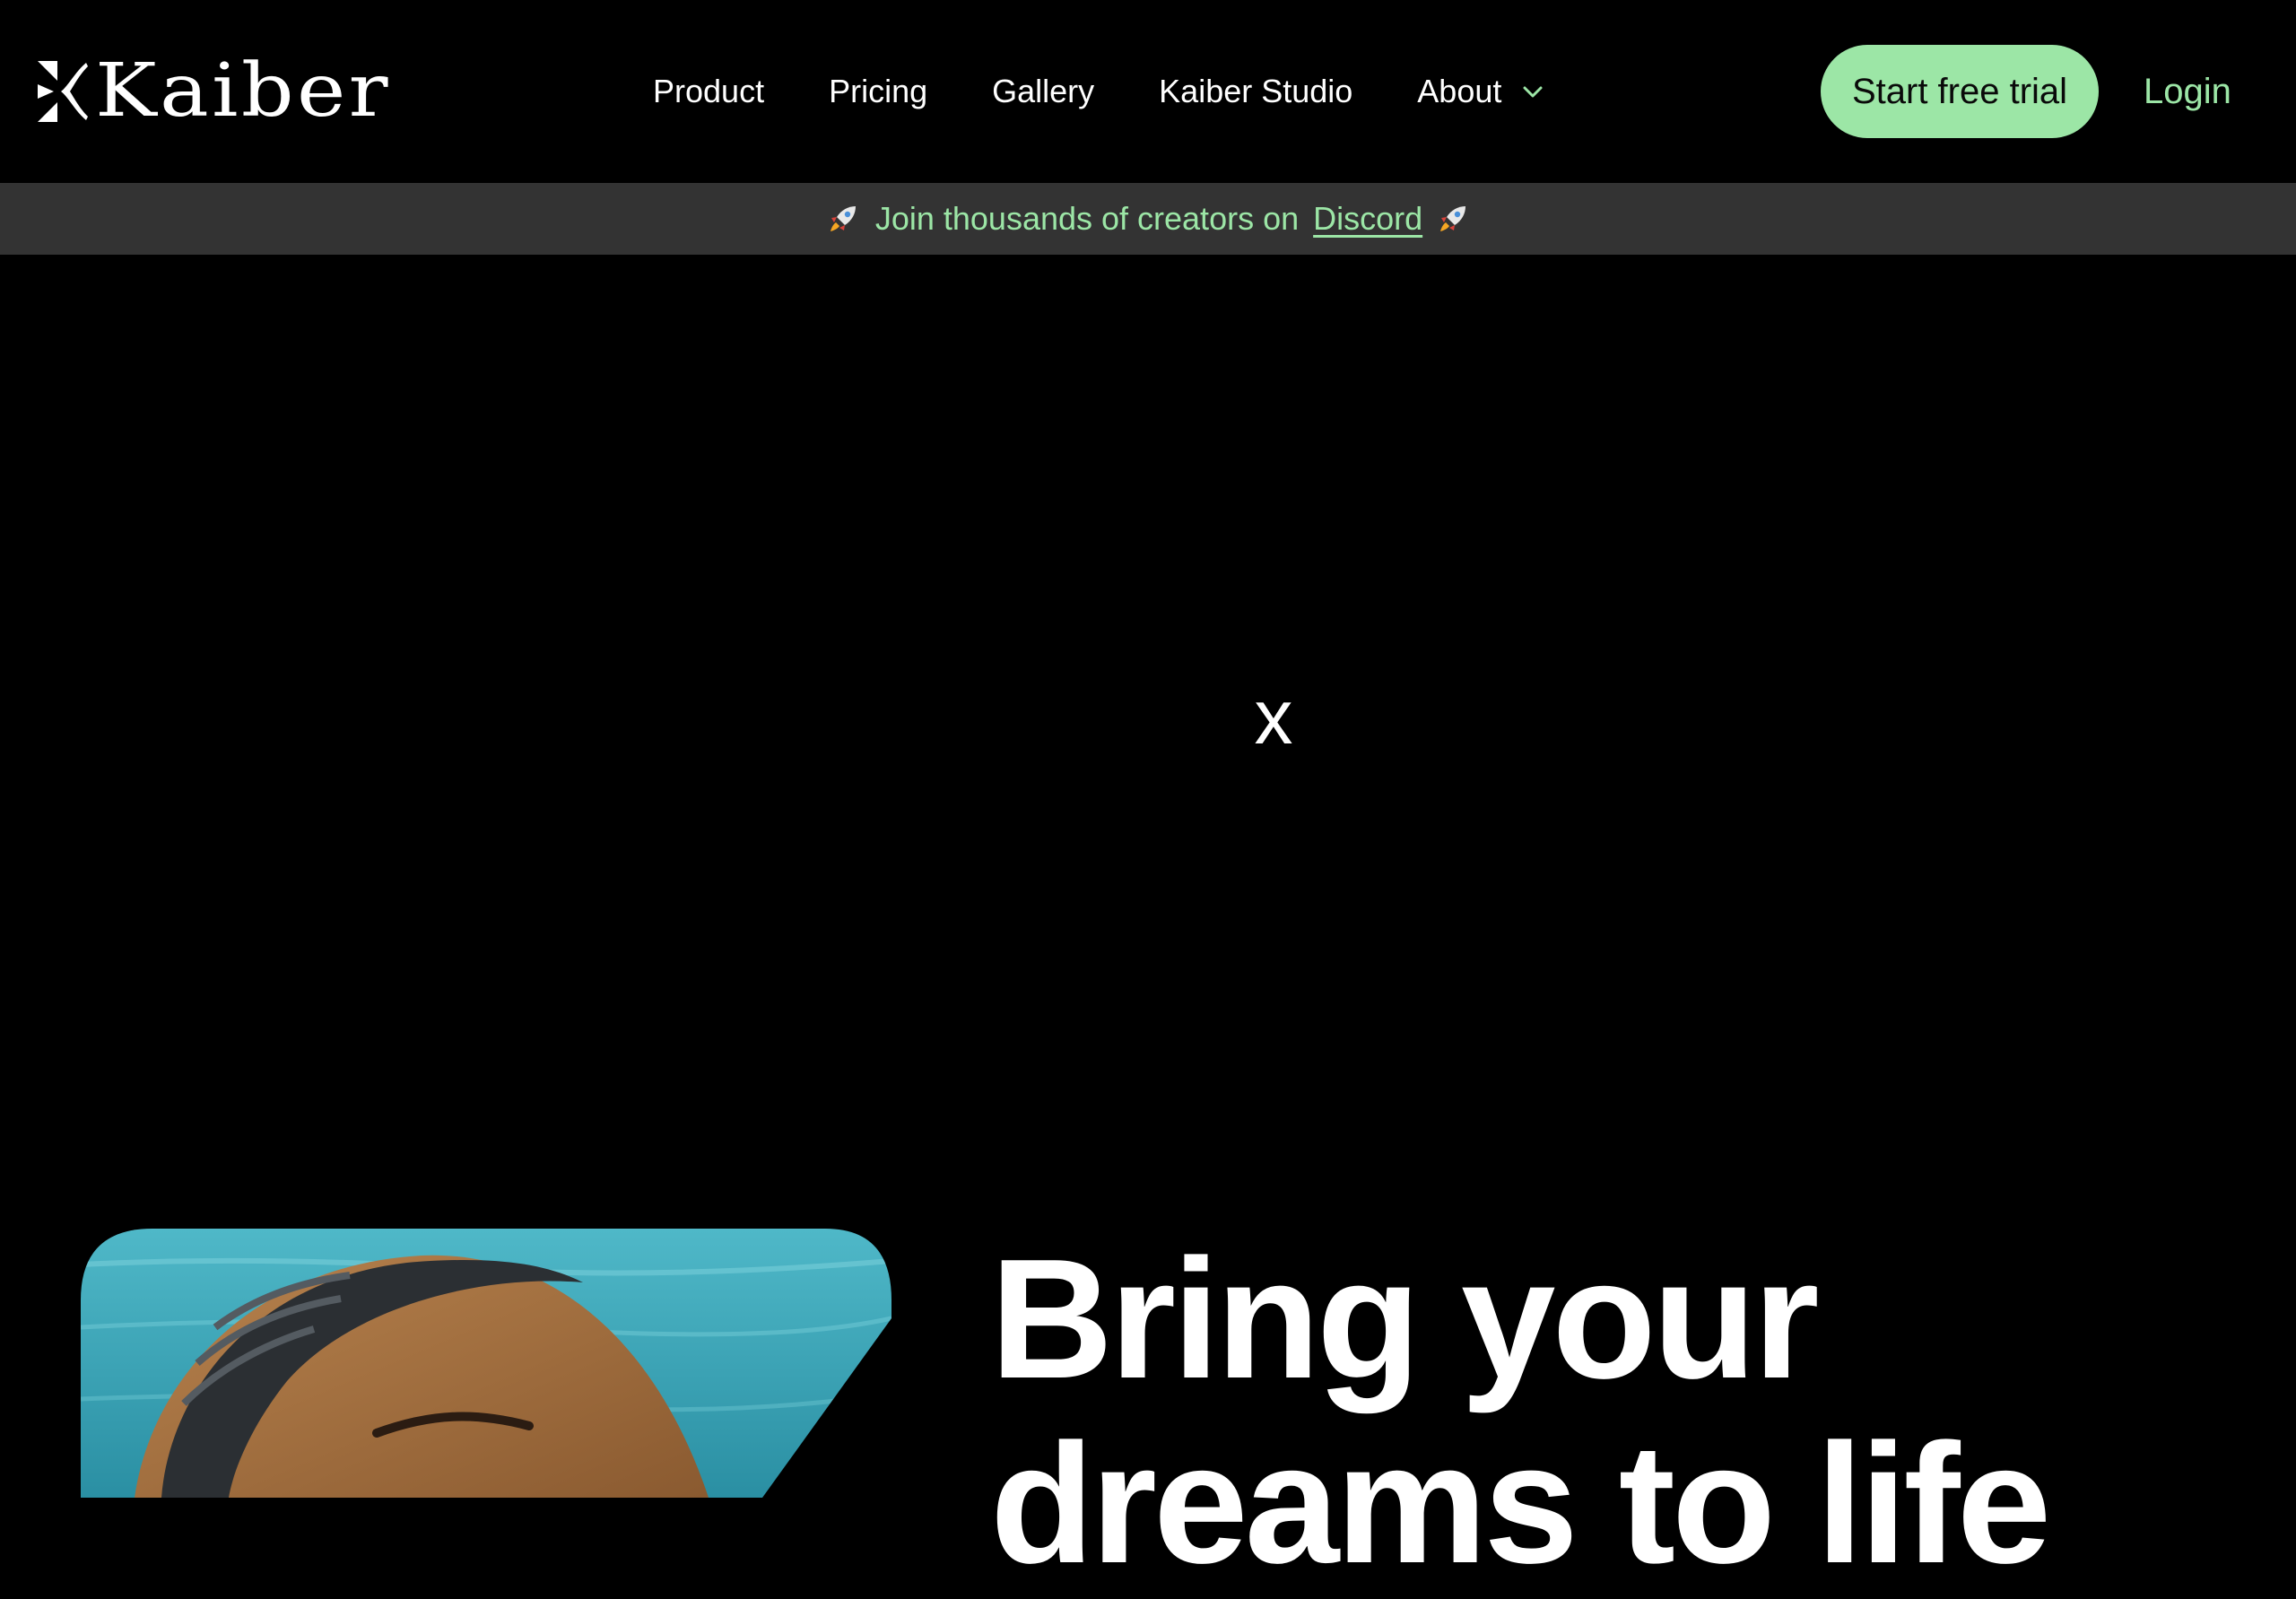 This screenshot has width=2296, height=1599. What do you see at coordinates (708, 92) in the screenshot?
I see `nav-product: Product` at bounding box center [708, 92].